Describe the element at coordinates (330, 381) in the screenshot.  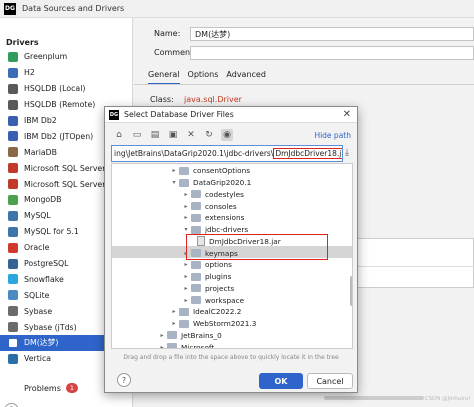
I see `cancel-button: Cancel` at that location.